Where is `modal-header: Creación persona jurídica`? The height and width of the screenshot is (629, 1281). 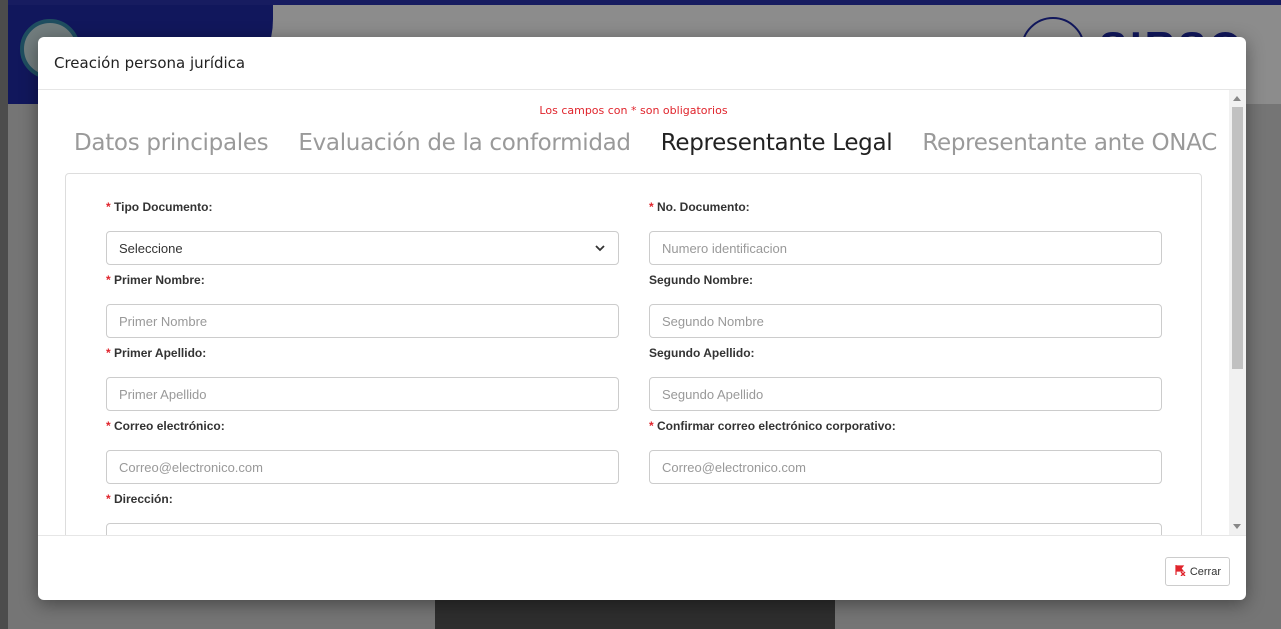
modal-header: Creación persona jurídica is located at coordinates (642, 63).